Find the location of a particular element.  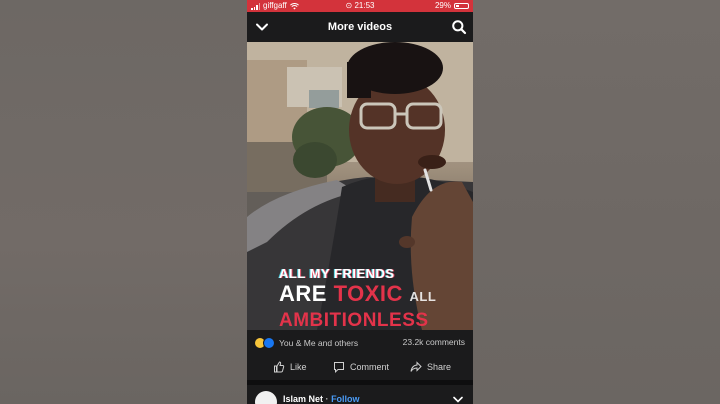

status-bar: giffgaff ⊙ 21:53 29% is located at coordinates (360, 6).